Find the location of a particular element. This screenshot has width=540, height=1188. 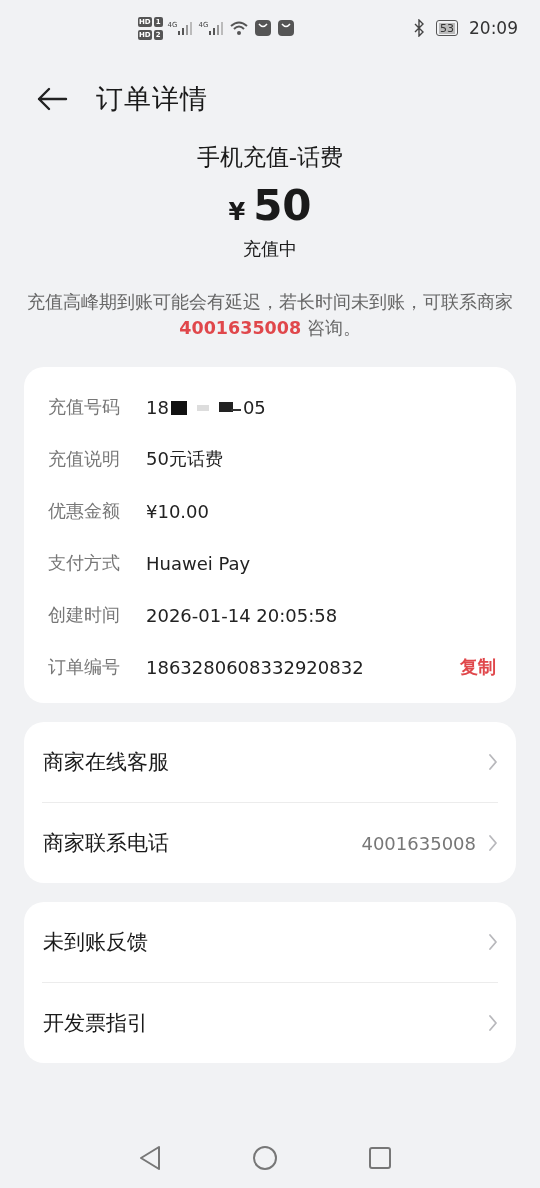

menu-item: 未到账反馈 is located at coordinates (270, 942).